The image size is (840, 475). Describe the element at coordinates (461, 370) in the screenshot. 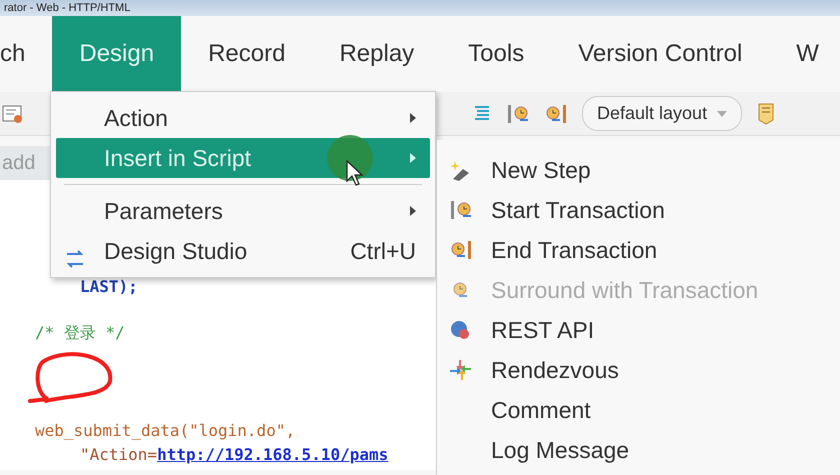

I see `arrows-icon` at that location.